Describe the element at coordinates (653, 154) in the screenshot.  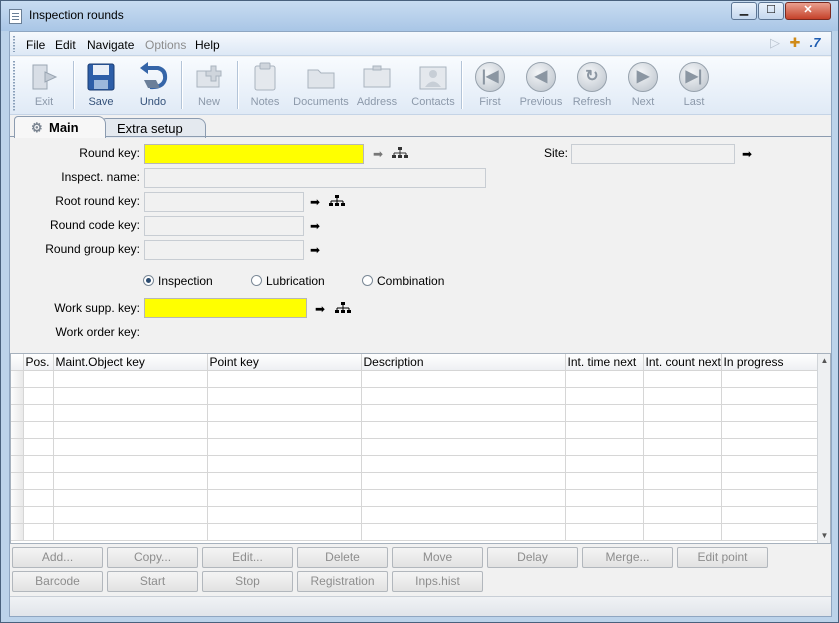
I see `site-input` at that location.